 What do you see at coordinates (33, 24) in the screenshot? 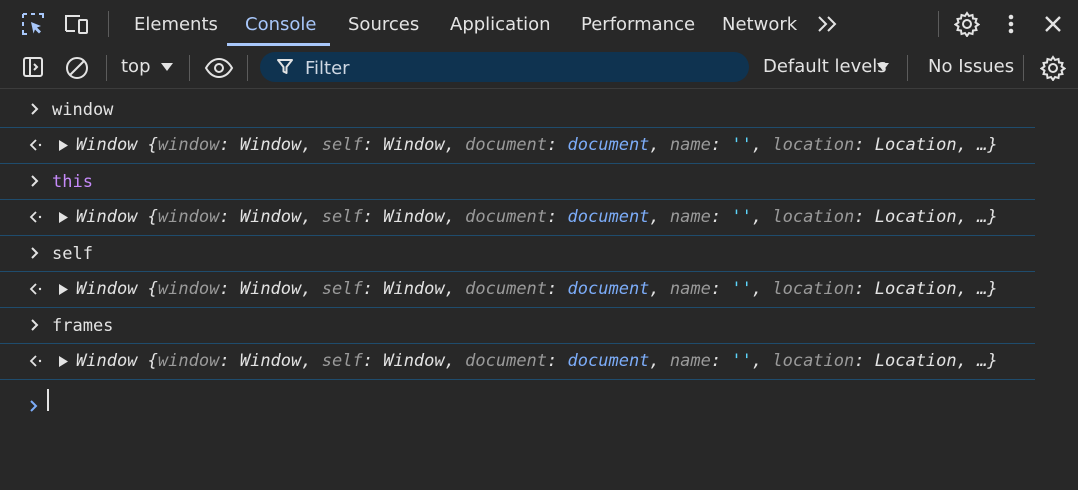
I see `inspect-element-icon` at bounding box center [33, 24].